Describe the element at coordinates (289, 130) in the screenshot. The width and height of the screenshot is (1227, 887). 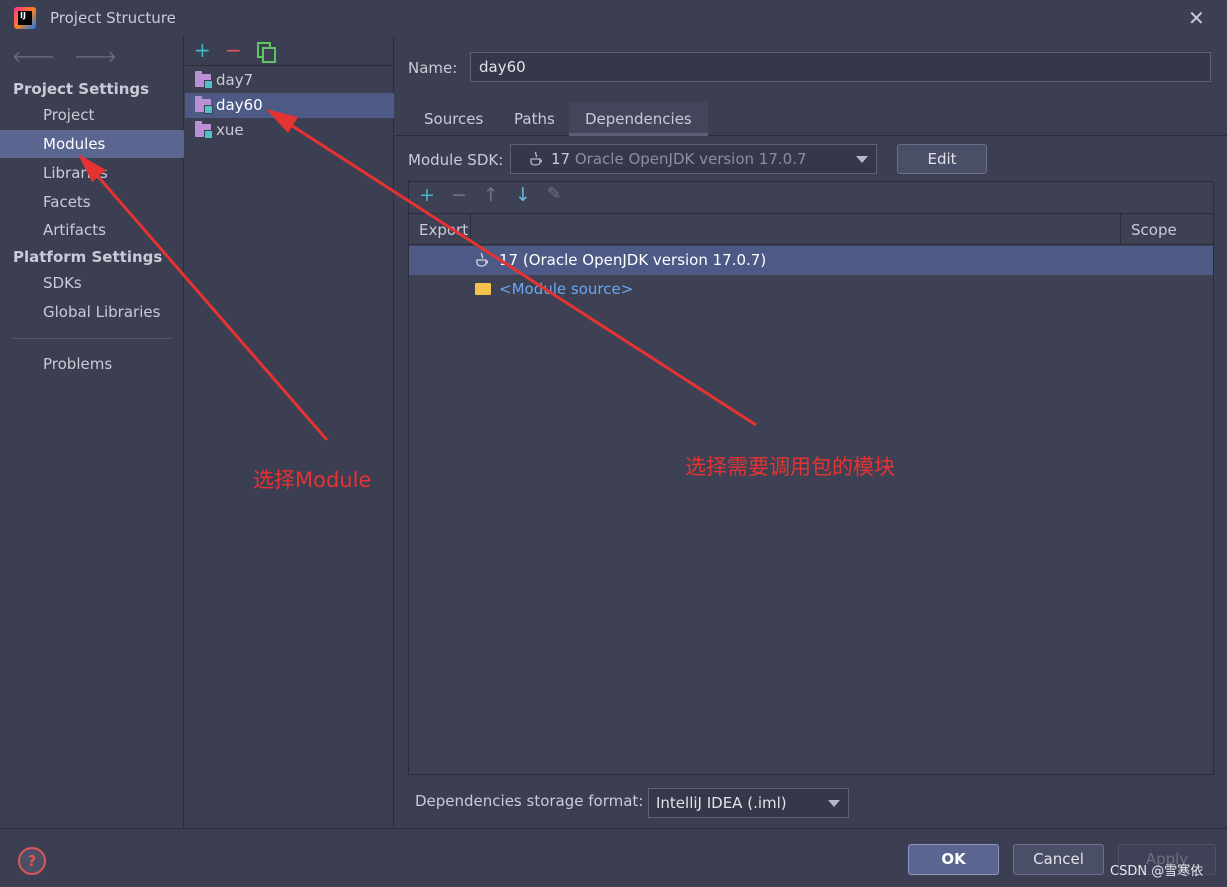
I see `module-item-xue: xue` at that location.